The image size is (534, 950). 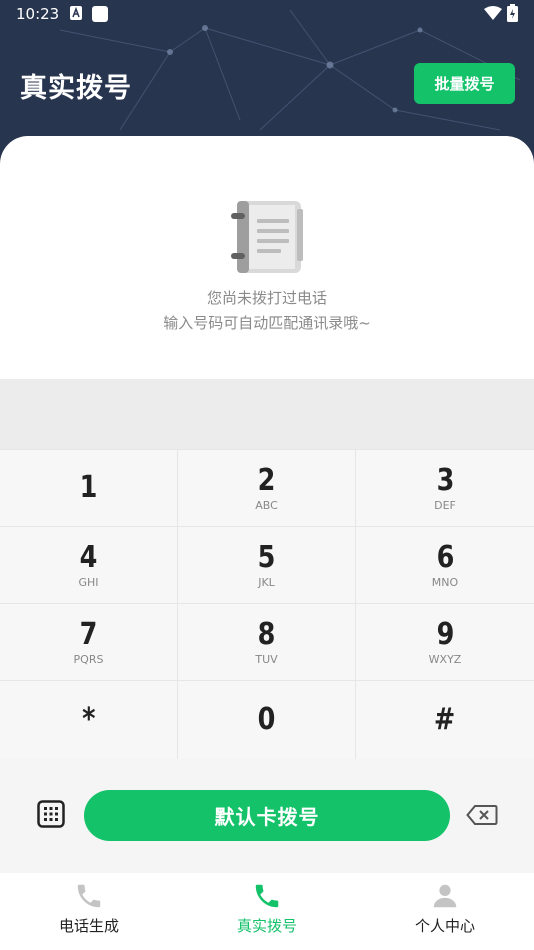 I want to click on key-letters: JKL, so click(x=266, y=582).